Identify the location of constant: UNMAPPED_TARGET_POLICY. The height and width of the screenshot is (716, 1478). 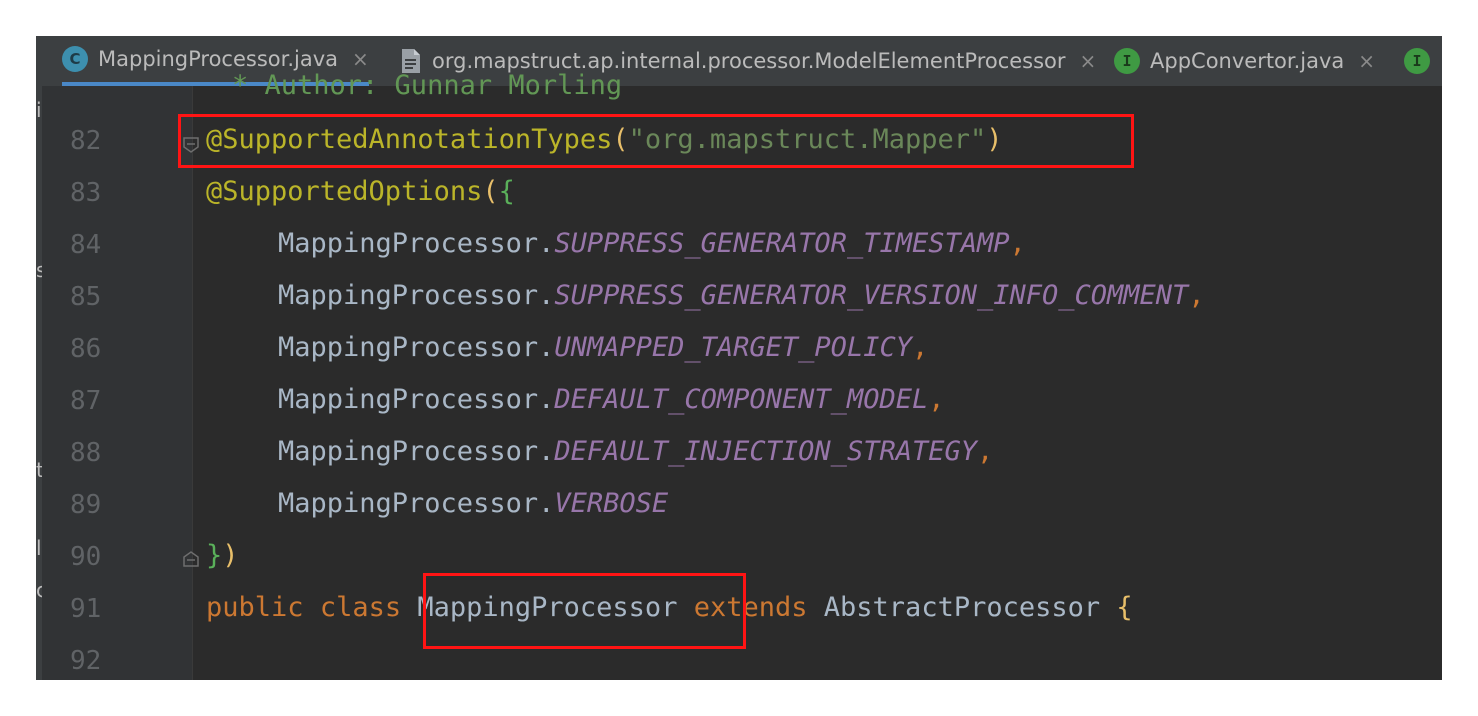
(733, 347).